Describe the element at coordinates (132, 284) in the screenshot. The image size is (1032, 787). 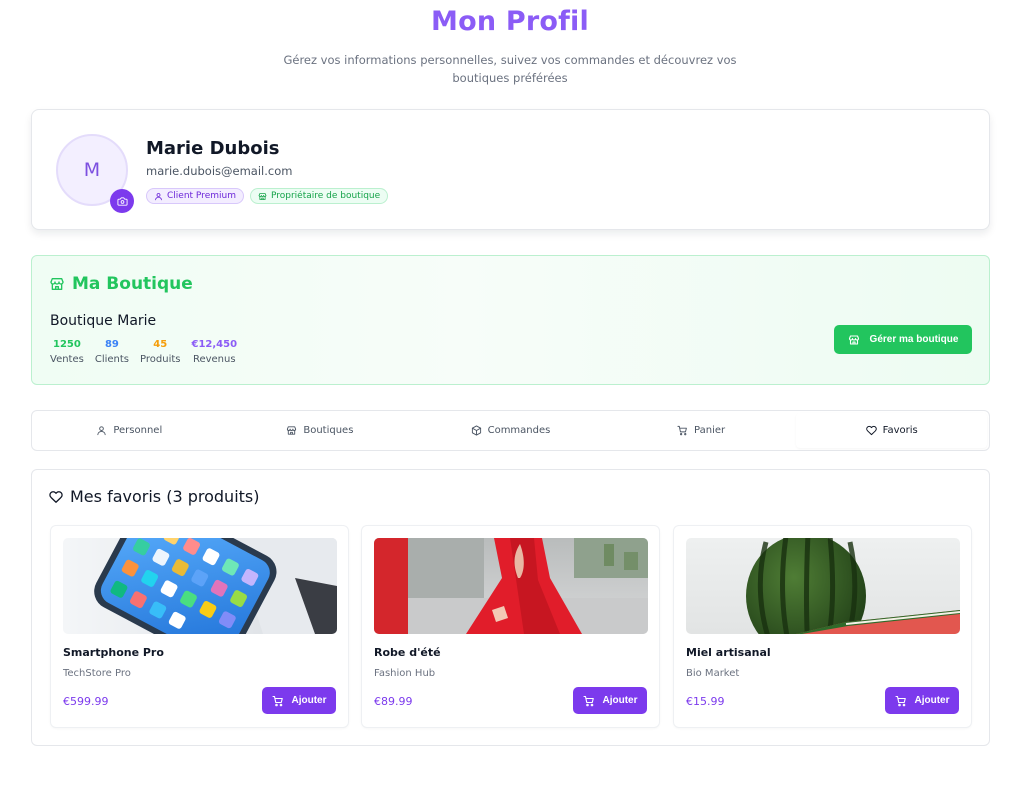
I see `shop-section-title-label: Ma Boutique` at that location.